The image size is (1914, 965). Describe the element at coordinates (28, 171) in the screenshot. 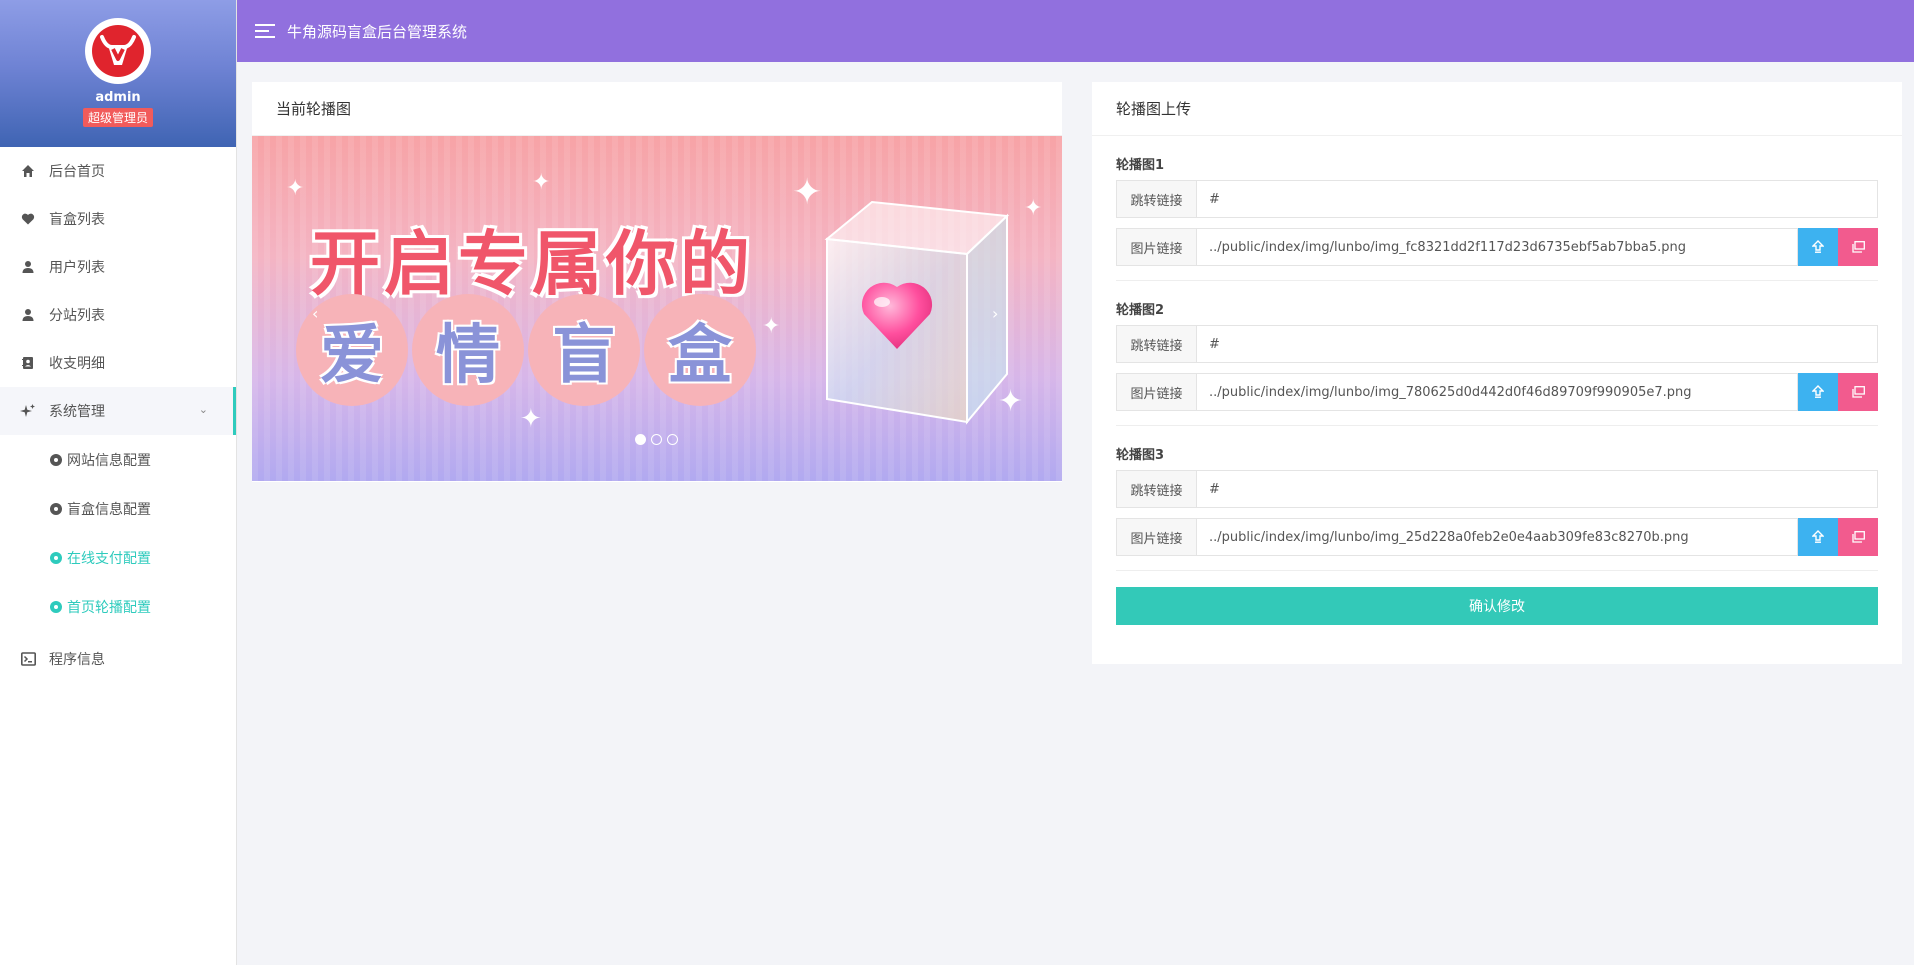

I see `home-icon` at that location.